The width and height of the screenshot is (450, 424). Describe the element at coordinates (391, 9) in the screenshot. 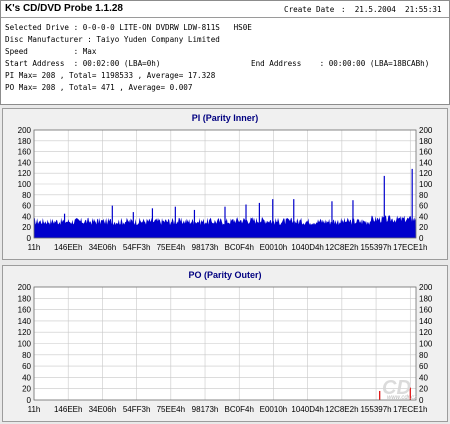

I see `create-date-value: : 21.5.2004 21:55:31` at that location.